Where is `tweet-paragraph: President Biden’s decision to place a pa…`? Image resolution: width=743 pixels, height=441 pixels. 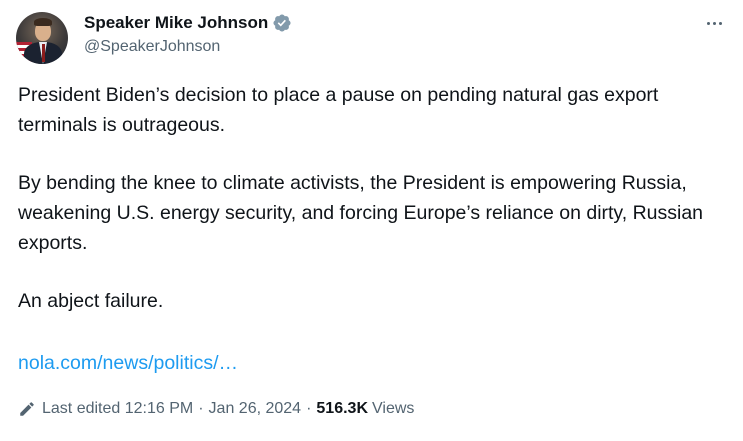 tweet-paragraph: President Biden’s decision to place a pa… is located at coordinates (338, 110).